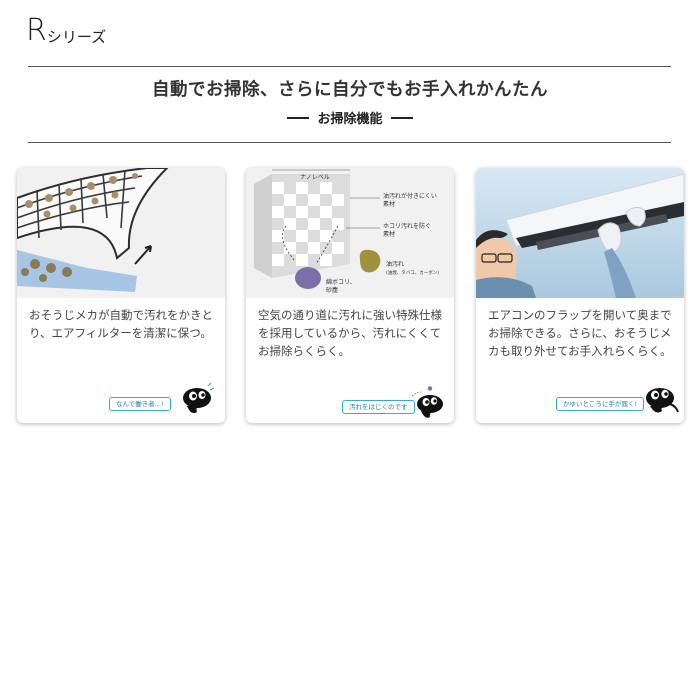 This screenshot has height=700, width=700. I want to click on top-divider, so click(349, 66).